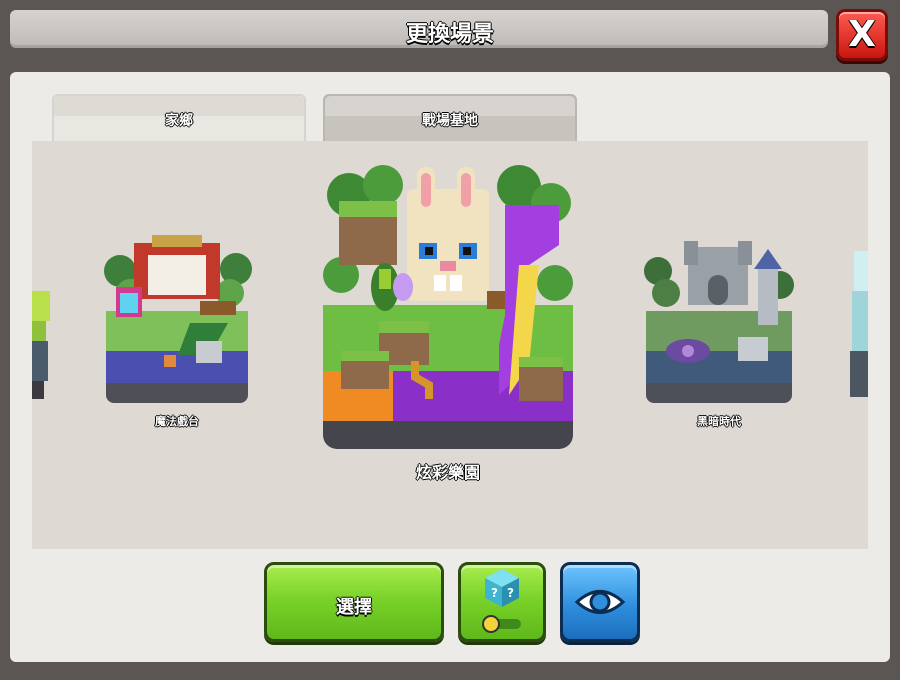 Image resolution: width=900 pixels, height=680 pixels. What do you see at coordinates (719, 421) in the screenshot?
I see `scenery-name: 黑暗時代` at bounding box center [719, 421].